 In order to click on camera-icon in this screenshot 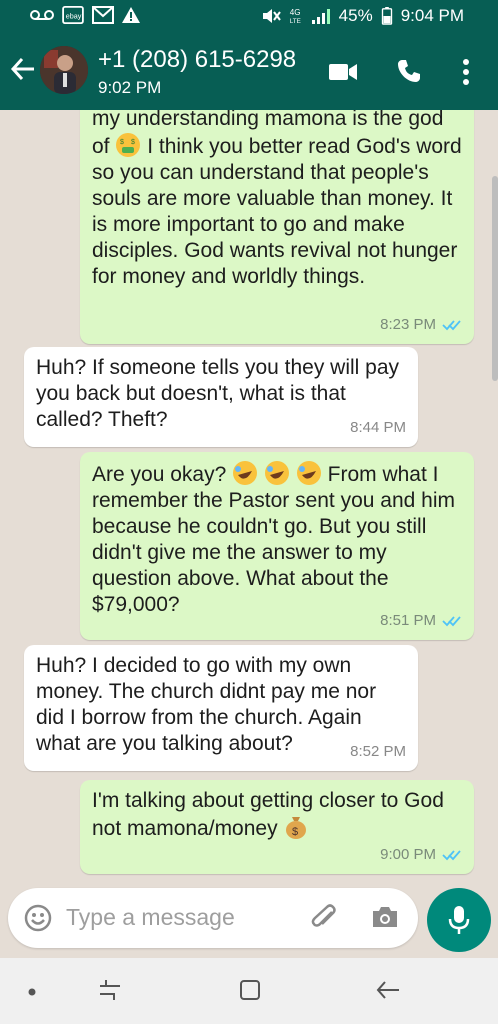, I will do `click(385, 917)`.